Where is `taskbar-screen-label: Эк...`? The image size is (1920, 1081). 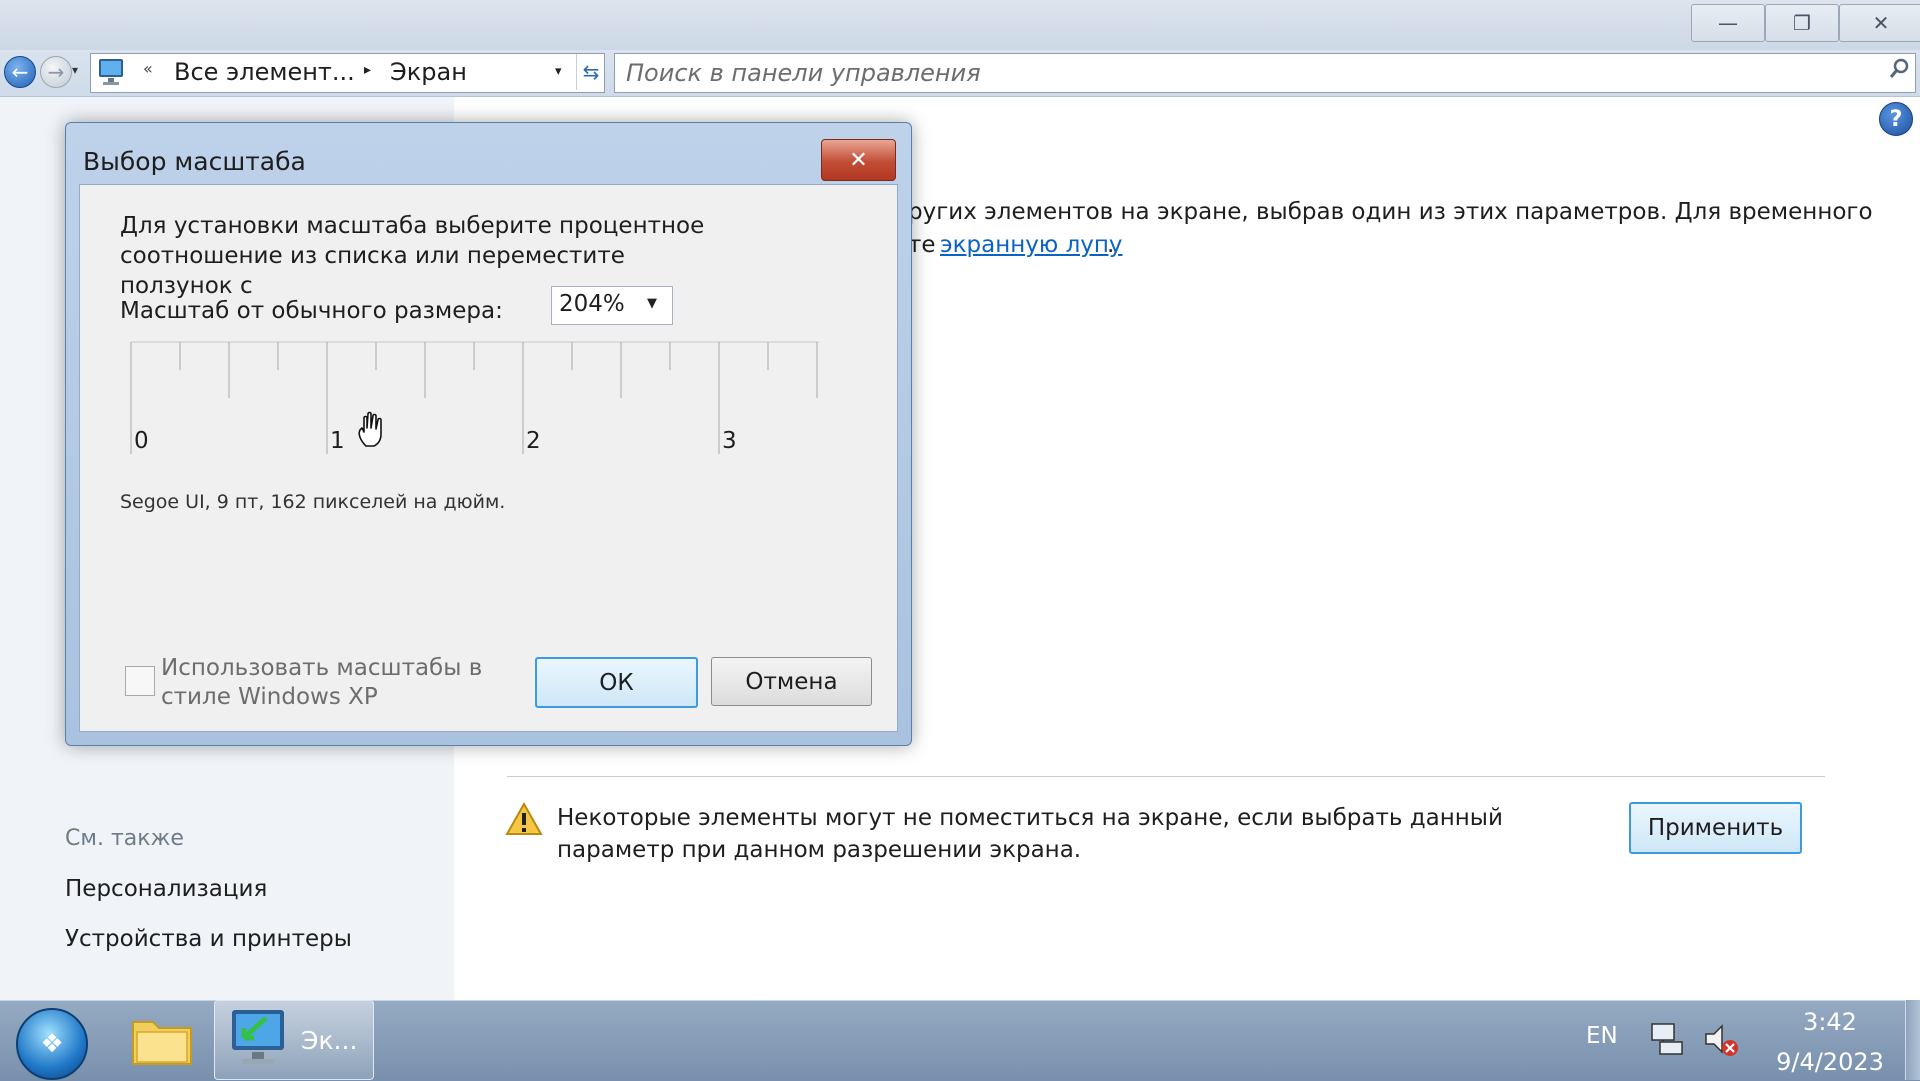 taskbar-screen-label: Эк... is located at coordinates (329, 1040).